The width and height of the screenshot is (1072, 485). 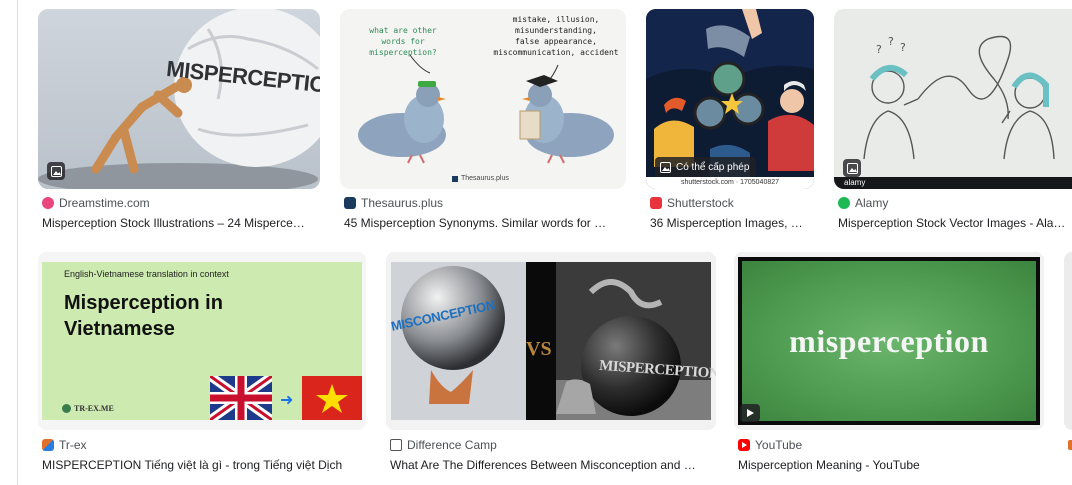 I want to click on arrow-right-icon: ➜, so click(x=287, y=400).